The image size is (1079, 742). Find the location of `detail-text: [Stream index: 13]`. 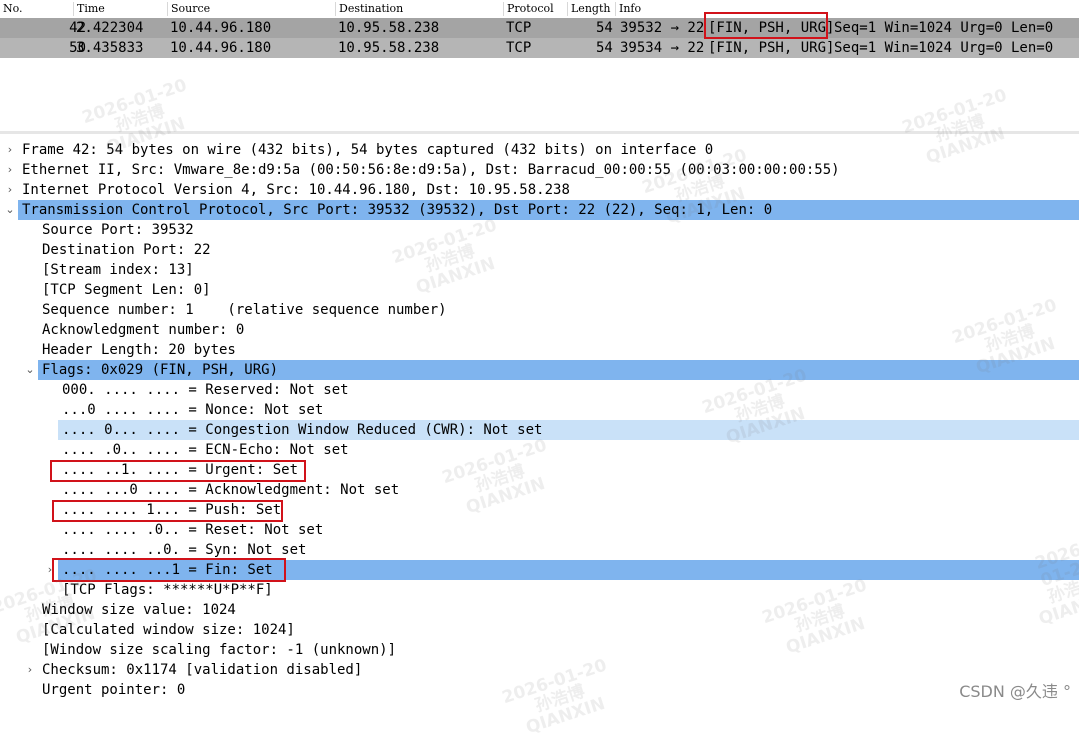

detail-text: [Stream index: 13] is located at coordinates (118, 270).